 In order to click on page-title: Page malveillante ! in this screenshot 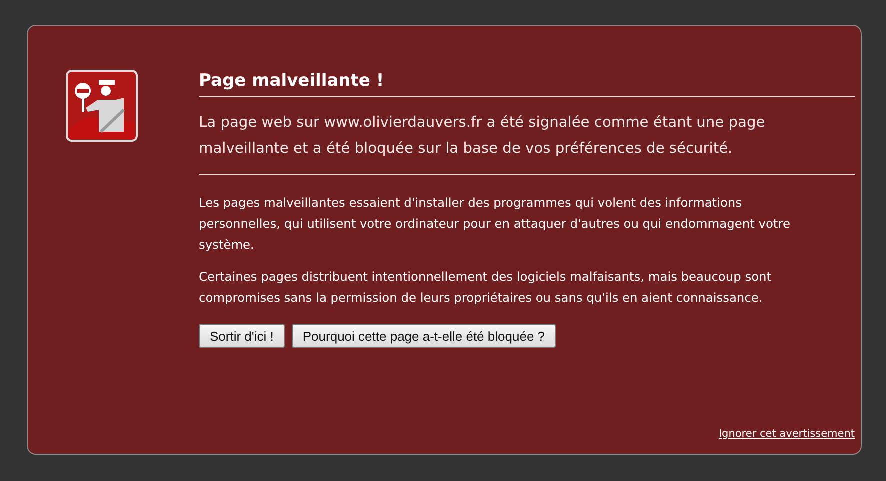, I will do `click(527, 83)`.